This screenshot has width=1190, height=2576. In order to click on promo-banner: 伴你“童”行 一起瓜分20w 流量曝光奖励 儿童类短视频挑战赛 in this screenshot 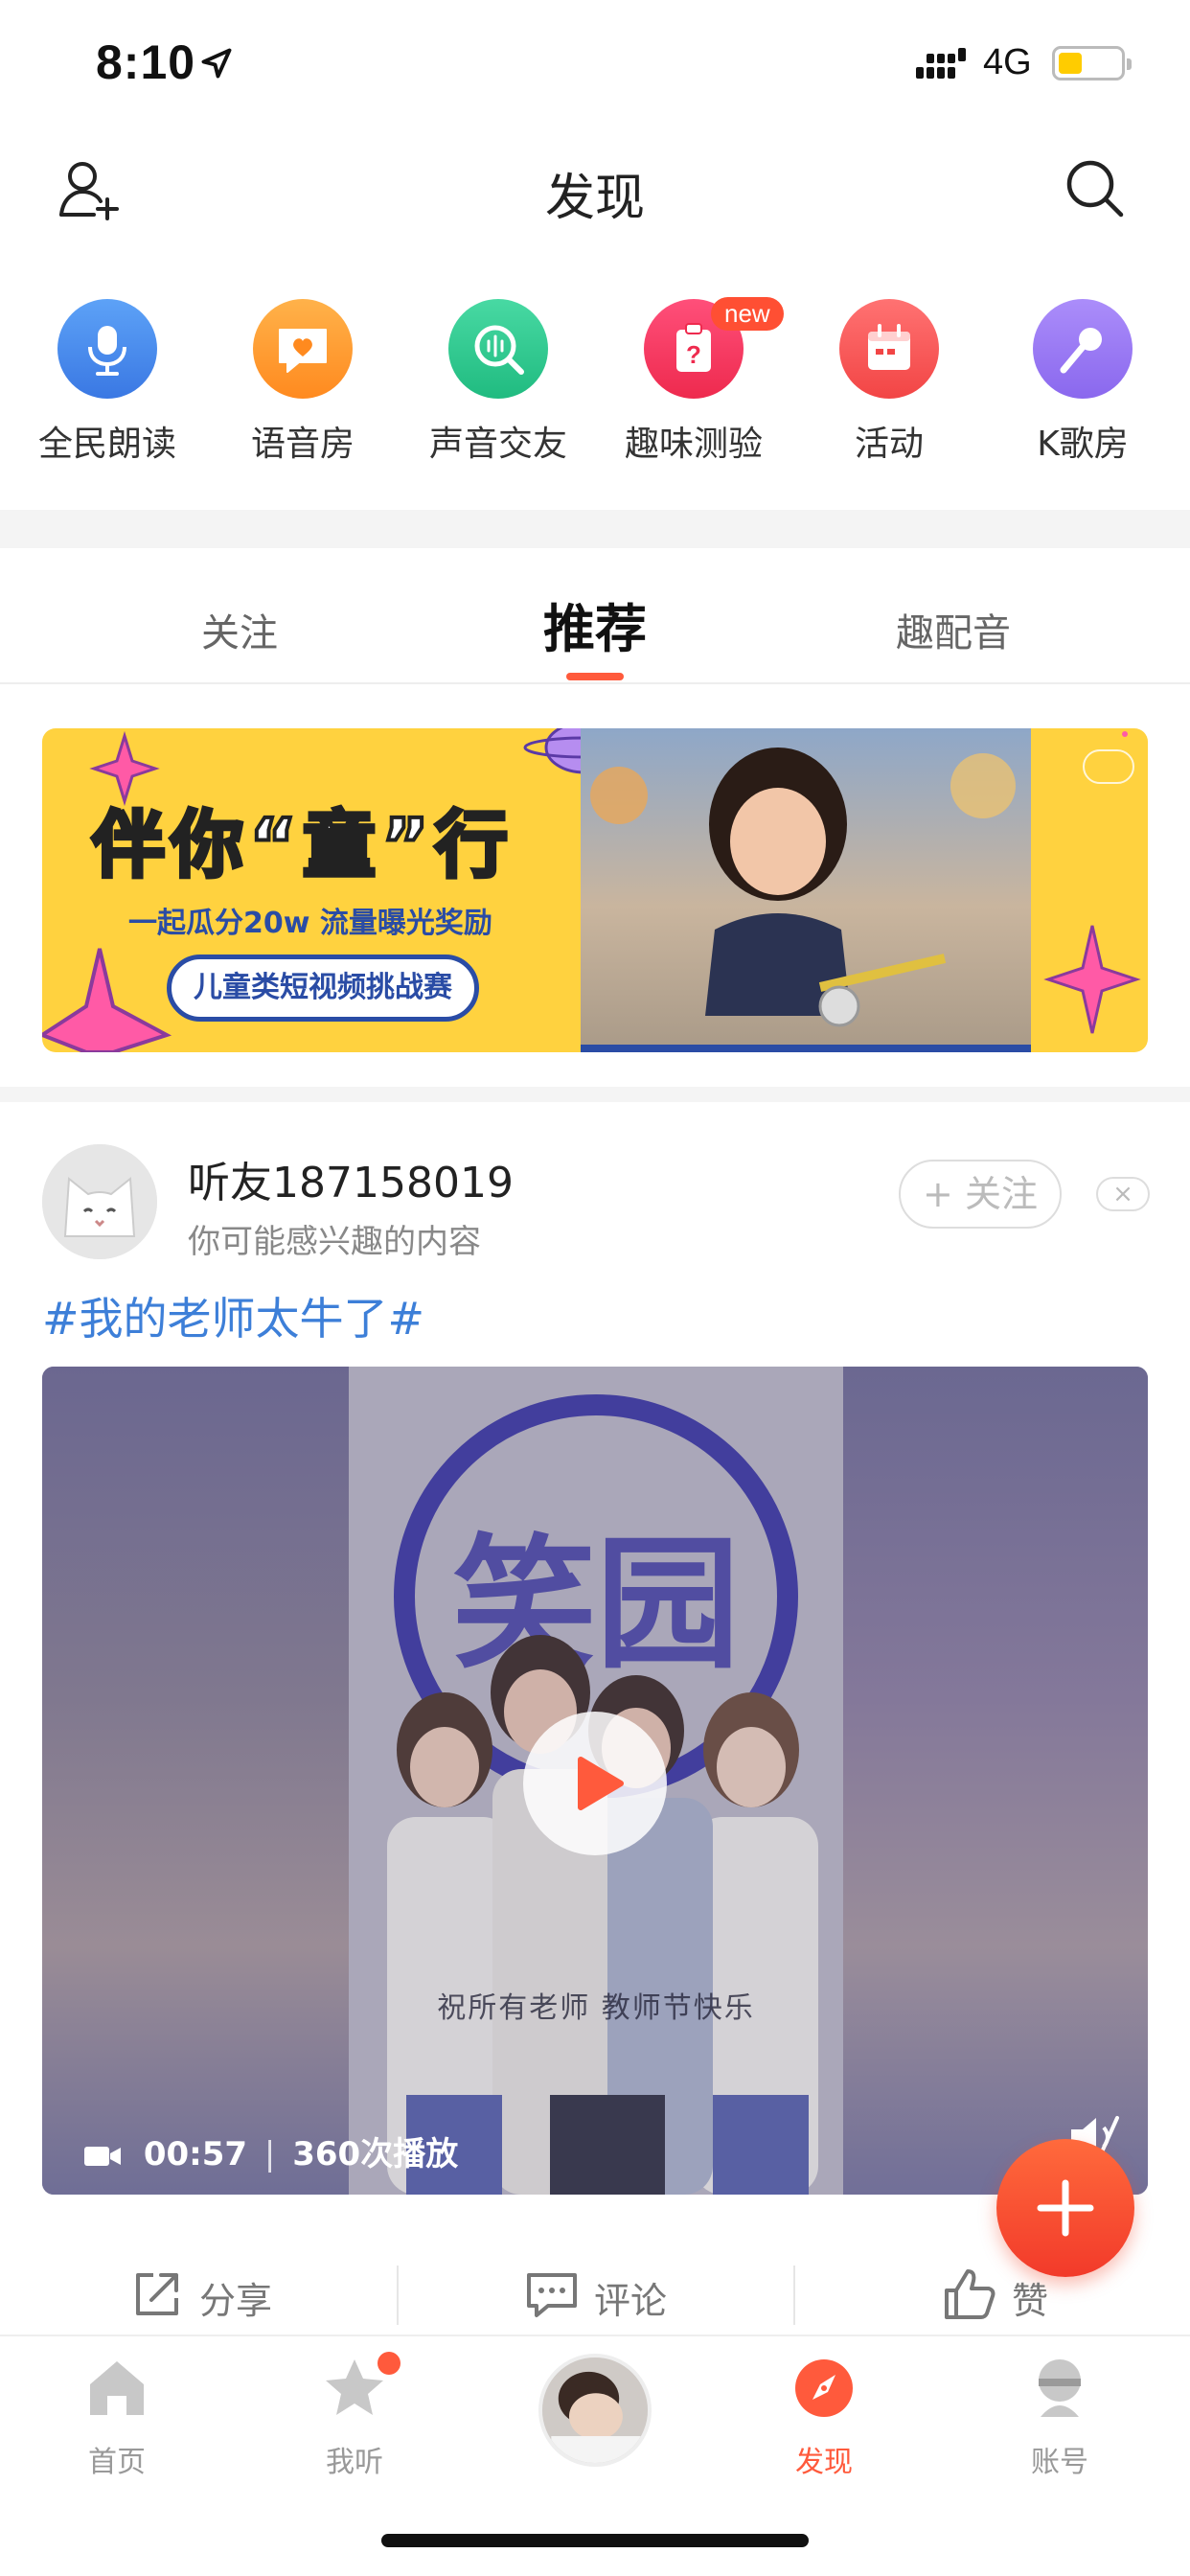, I will do `click(595, 890)`.